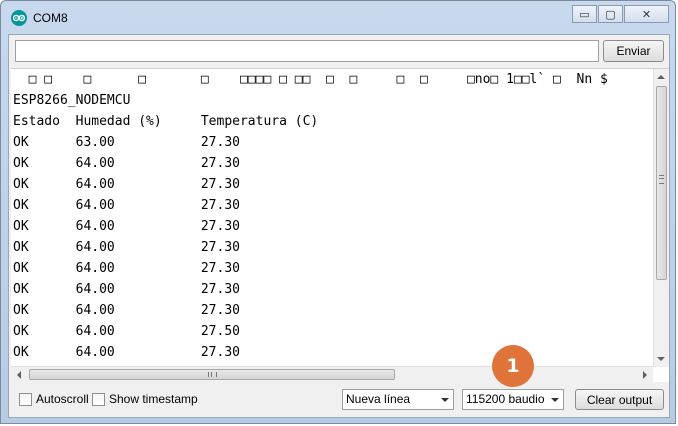 The width and height of the screenshot is (678, 426). I want to click on scroll-right-icon, so click(645, 375).